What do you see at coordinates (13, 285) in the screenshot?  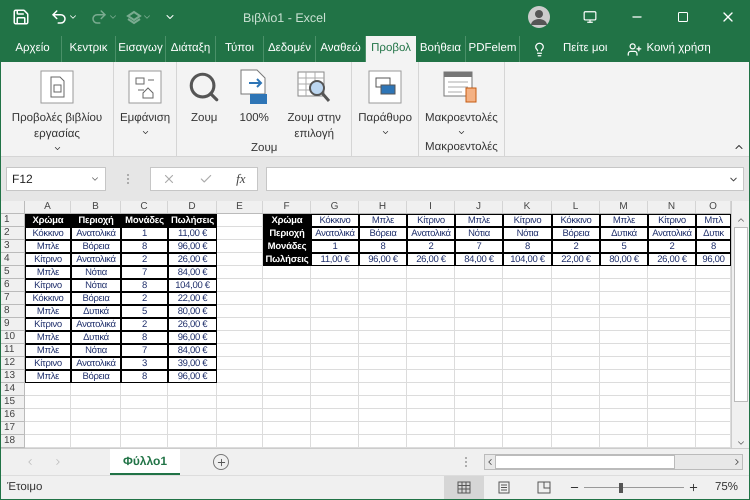 I see `row-header: 6` at bounding box center [13, 285].